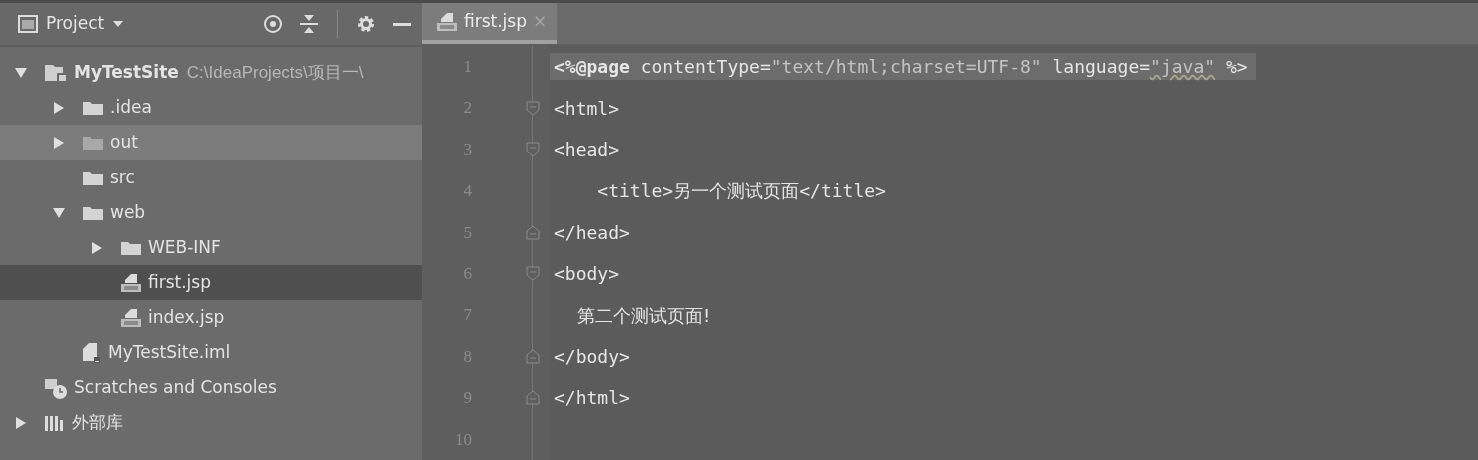 The width and height of the screenshot is (1478, 460). What do you see at coordinates (126, 72) in the screenshot?
I see `item-label: MyTestSite` at bounding box center [126, 72].